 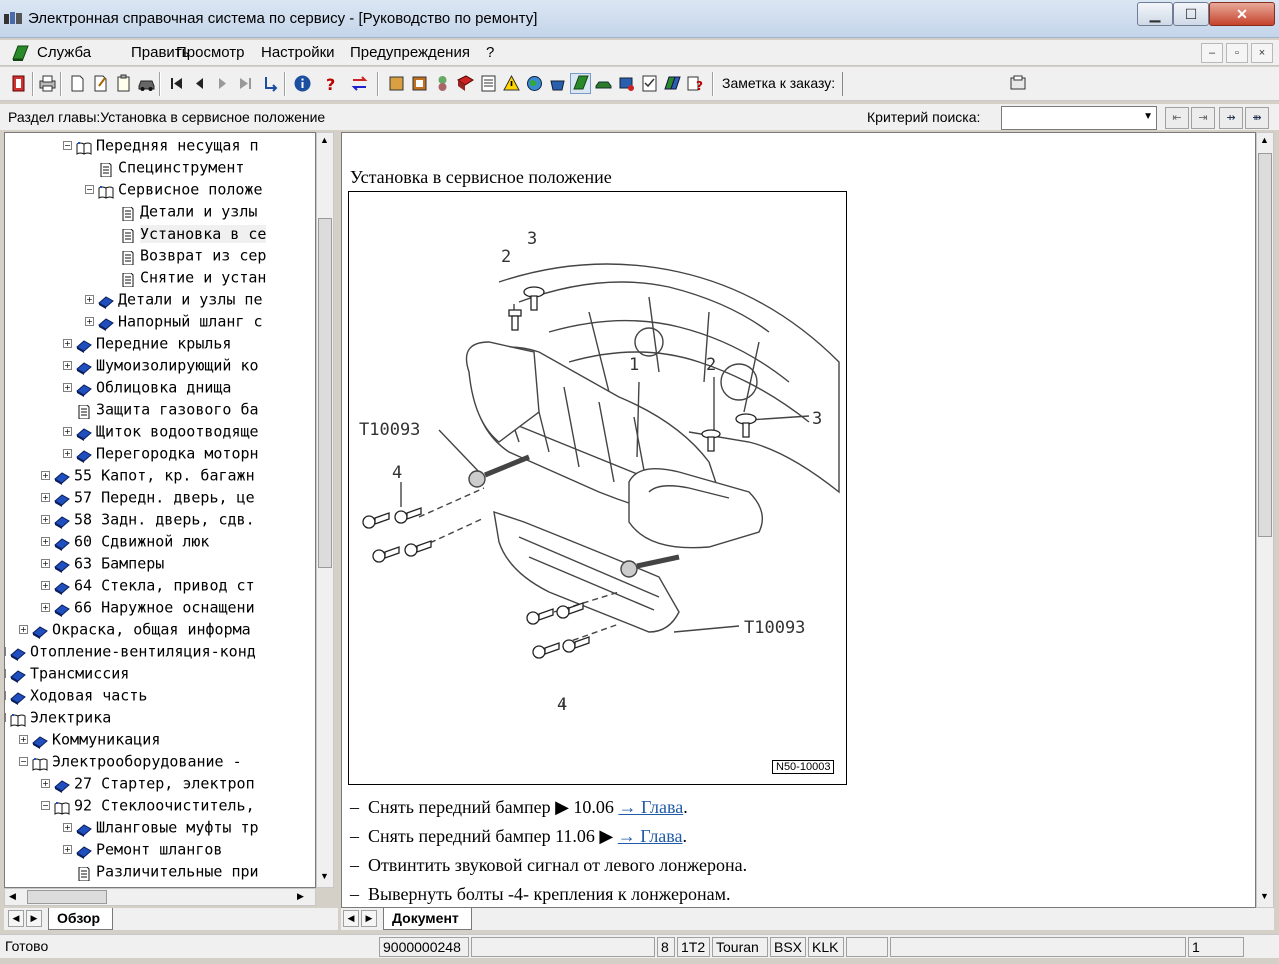 I want to click on tree-item: − Электрооборудование -, so click(x=130, y=761).